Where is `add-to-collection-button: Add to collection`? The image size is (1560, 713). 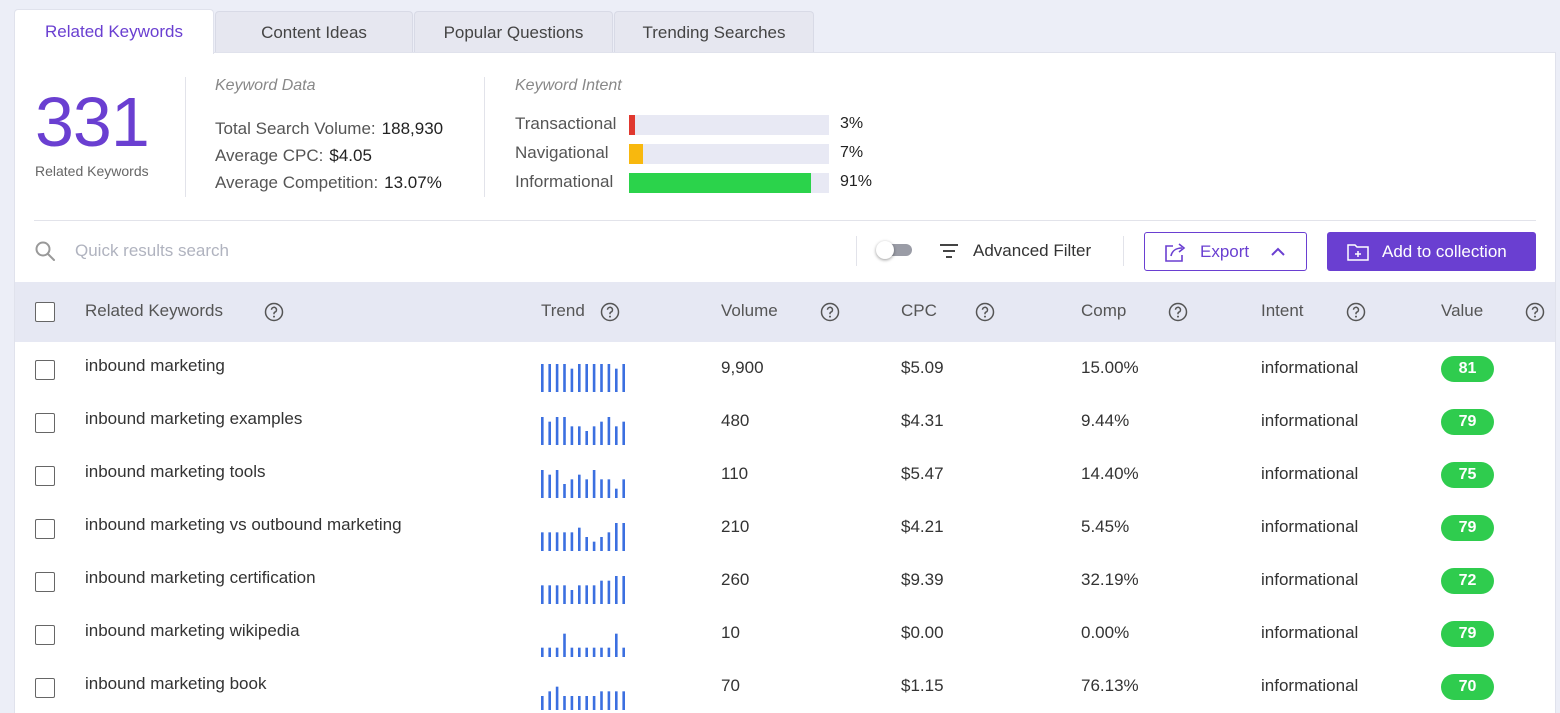
add-to-collection-button: Add to collection is located at coordinates (1431, 251).